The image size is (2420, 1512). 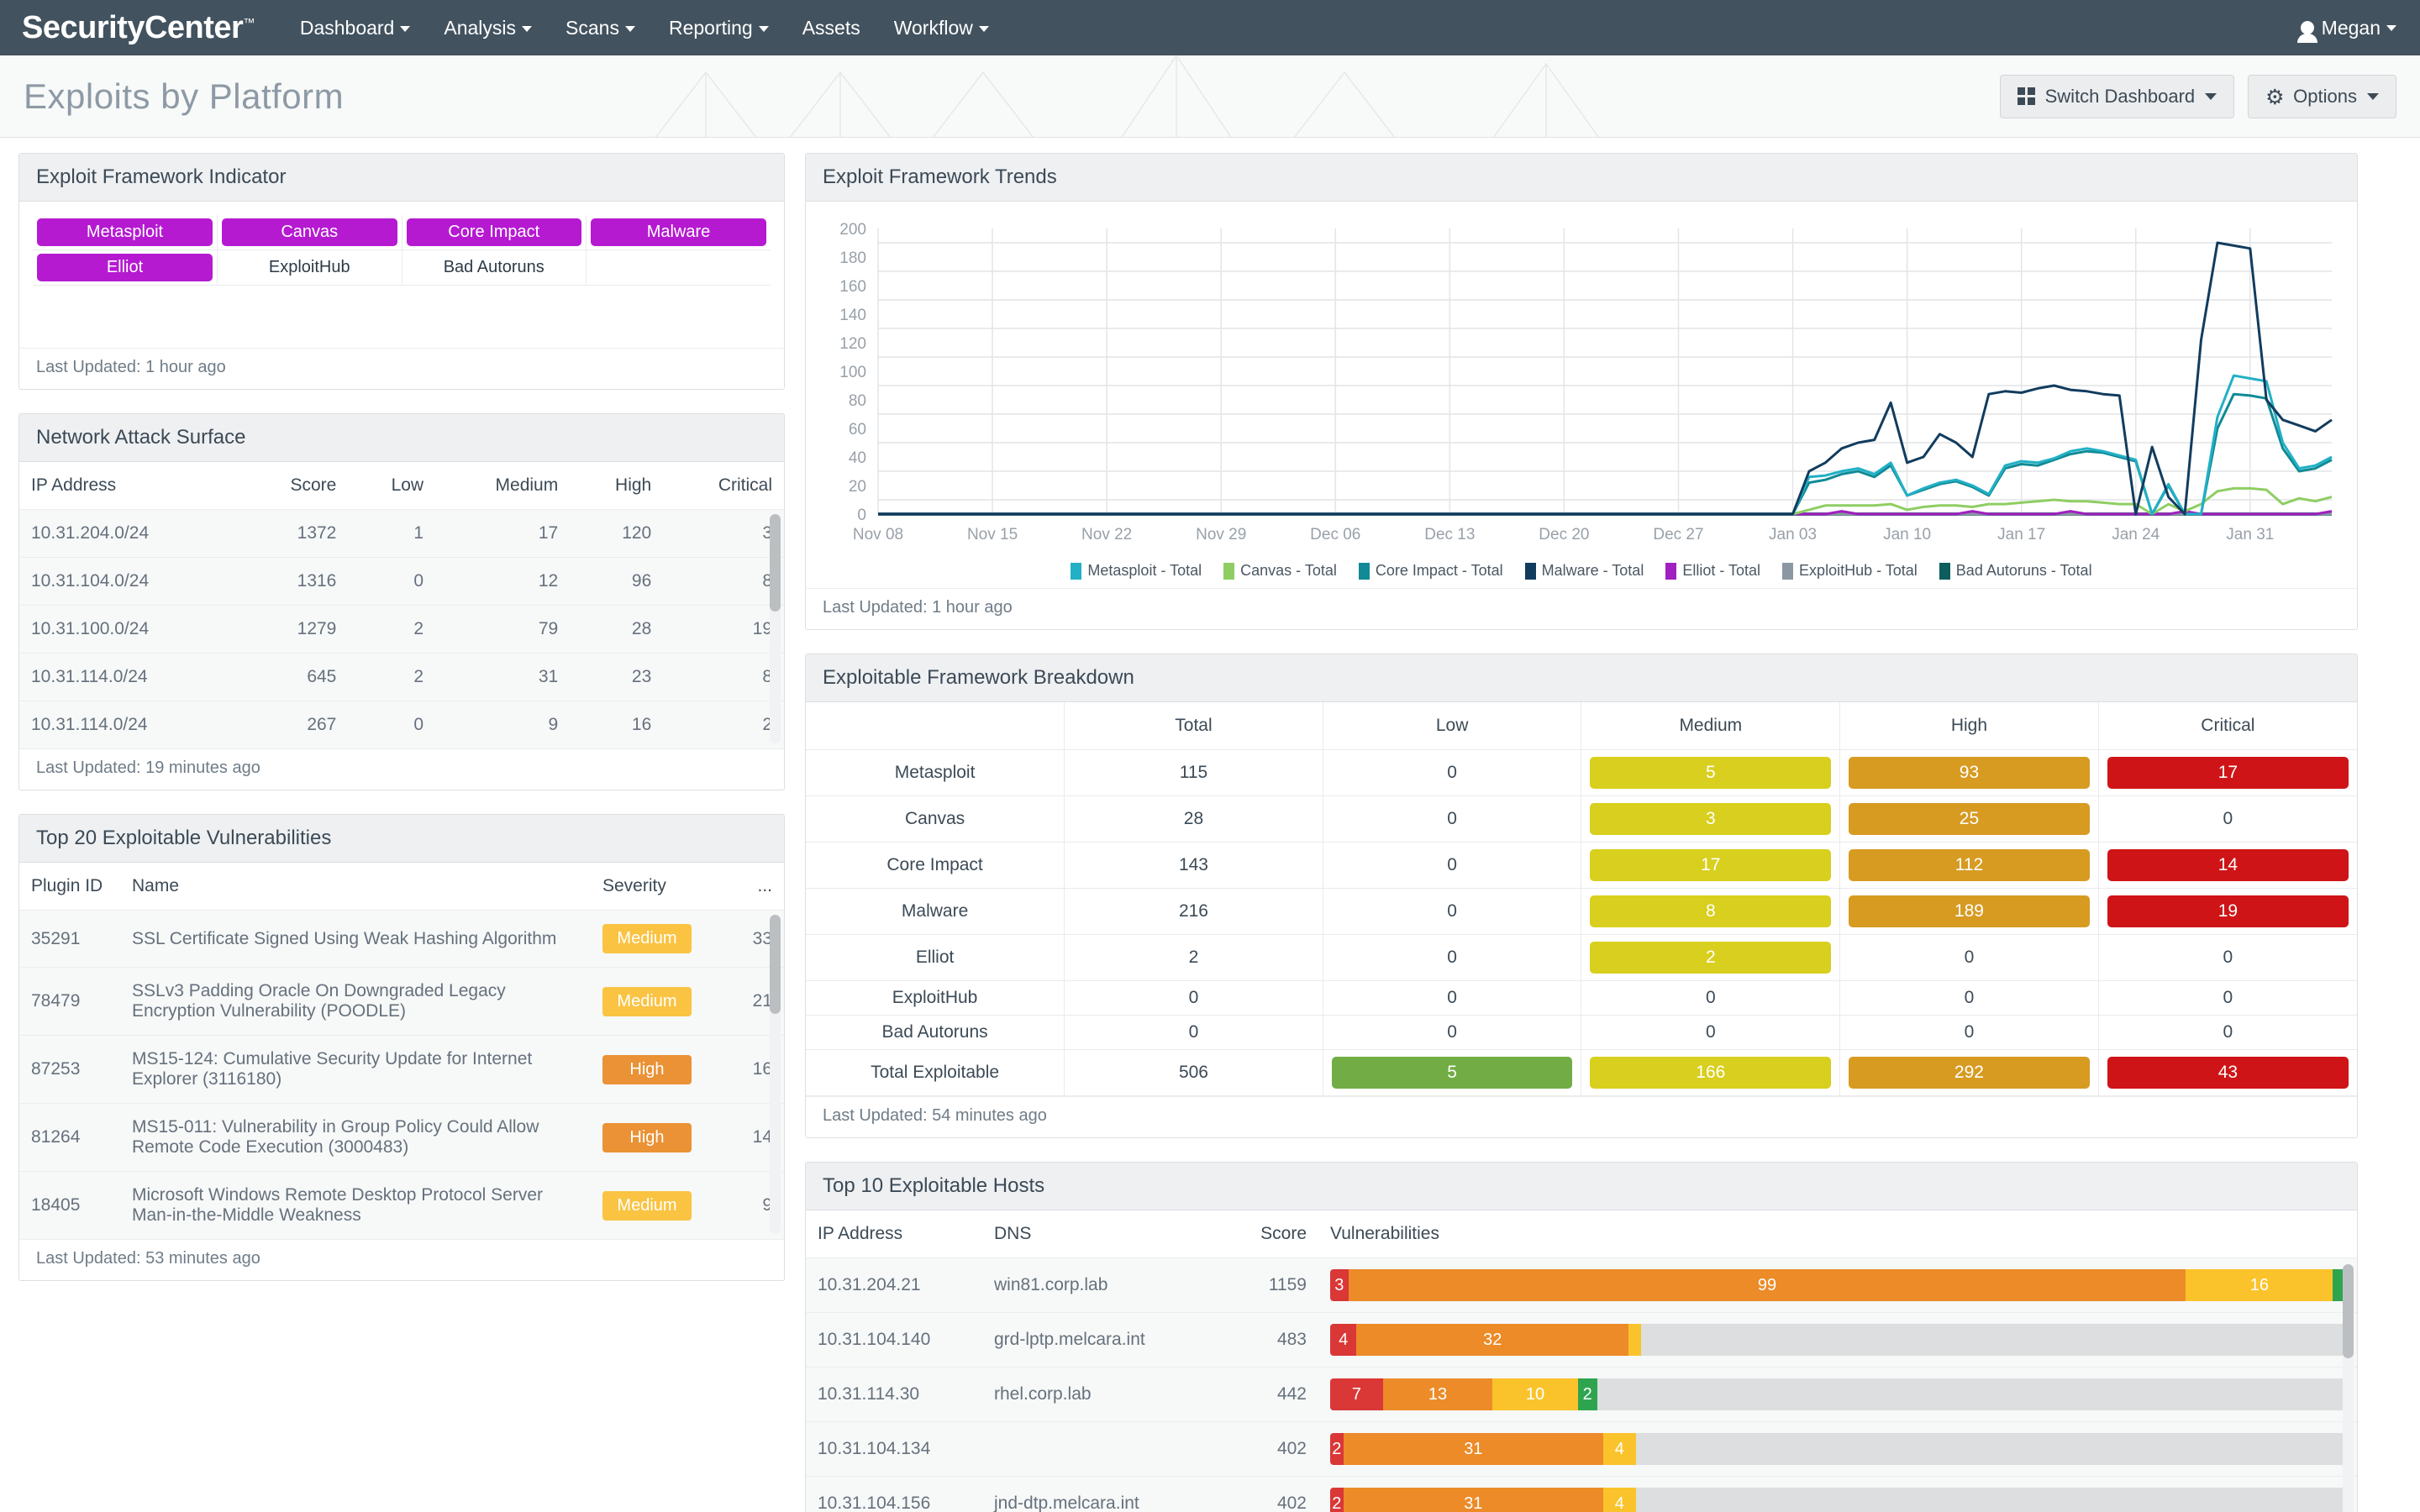 What do you see at coordinates (1582, 911) in the screenshot?
I see `table-row: Malware 216 0 8 189 19` at bounding box center [1582, 911].